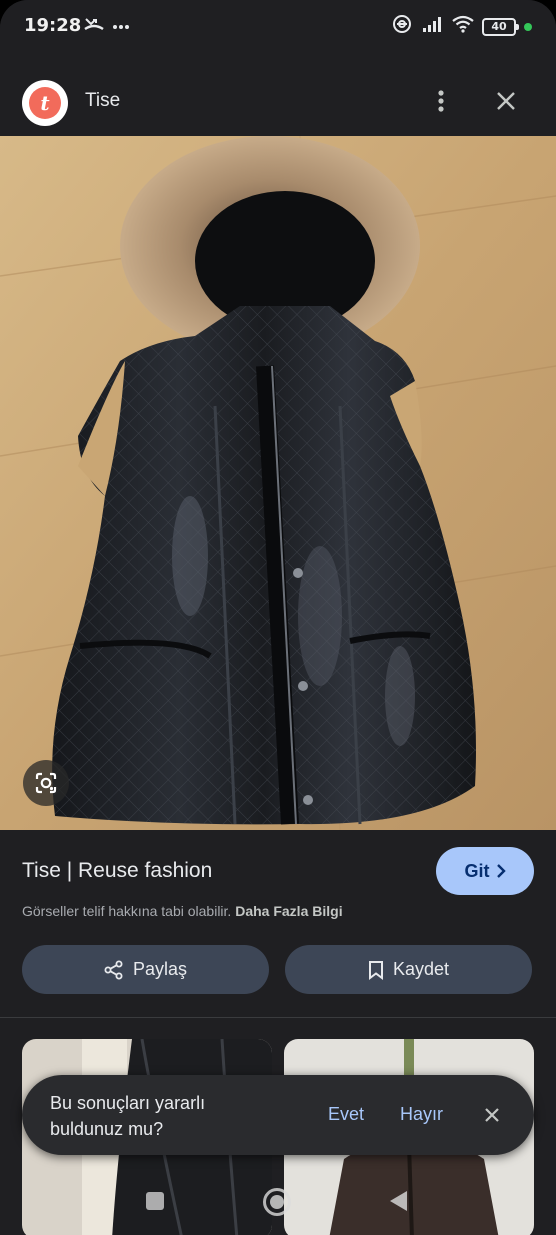 This screenshot has width=556, height=1235. I want to click on result-header: t Tise, so click(278, 101).